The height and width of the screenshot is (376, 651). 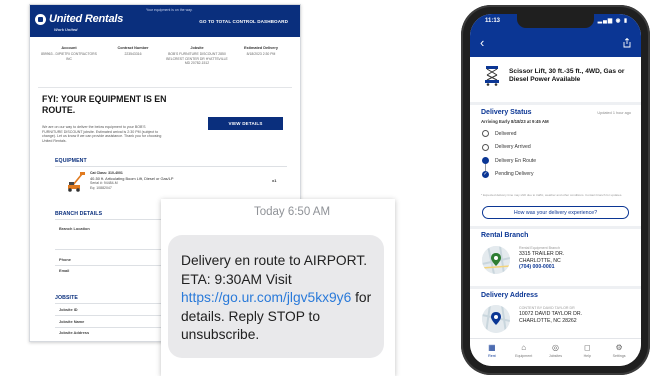 What do you see at coordinates (627, 43) in the screenshot?
I see `share-icon` at bounding box center [627, 43].